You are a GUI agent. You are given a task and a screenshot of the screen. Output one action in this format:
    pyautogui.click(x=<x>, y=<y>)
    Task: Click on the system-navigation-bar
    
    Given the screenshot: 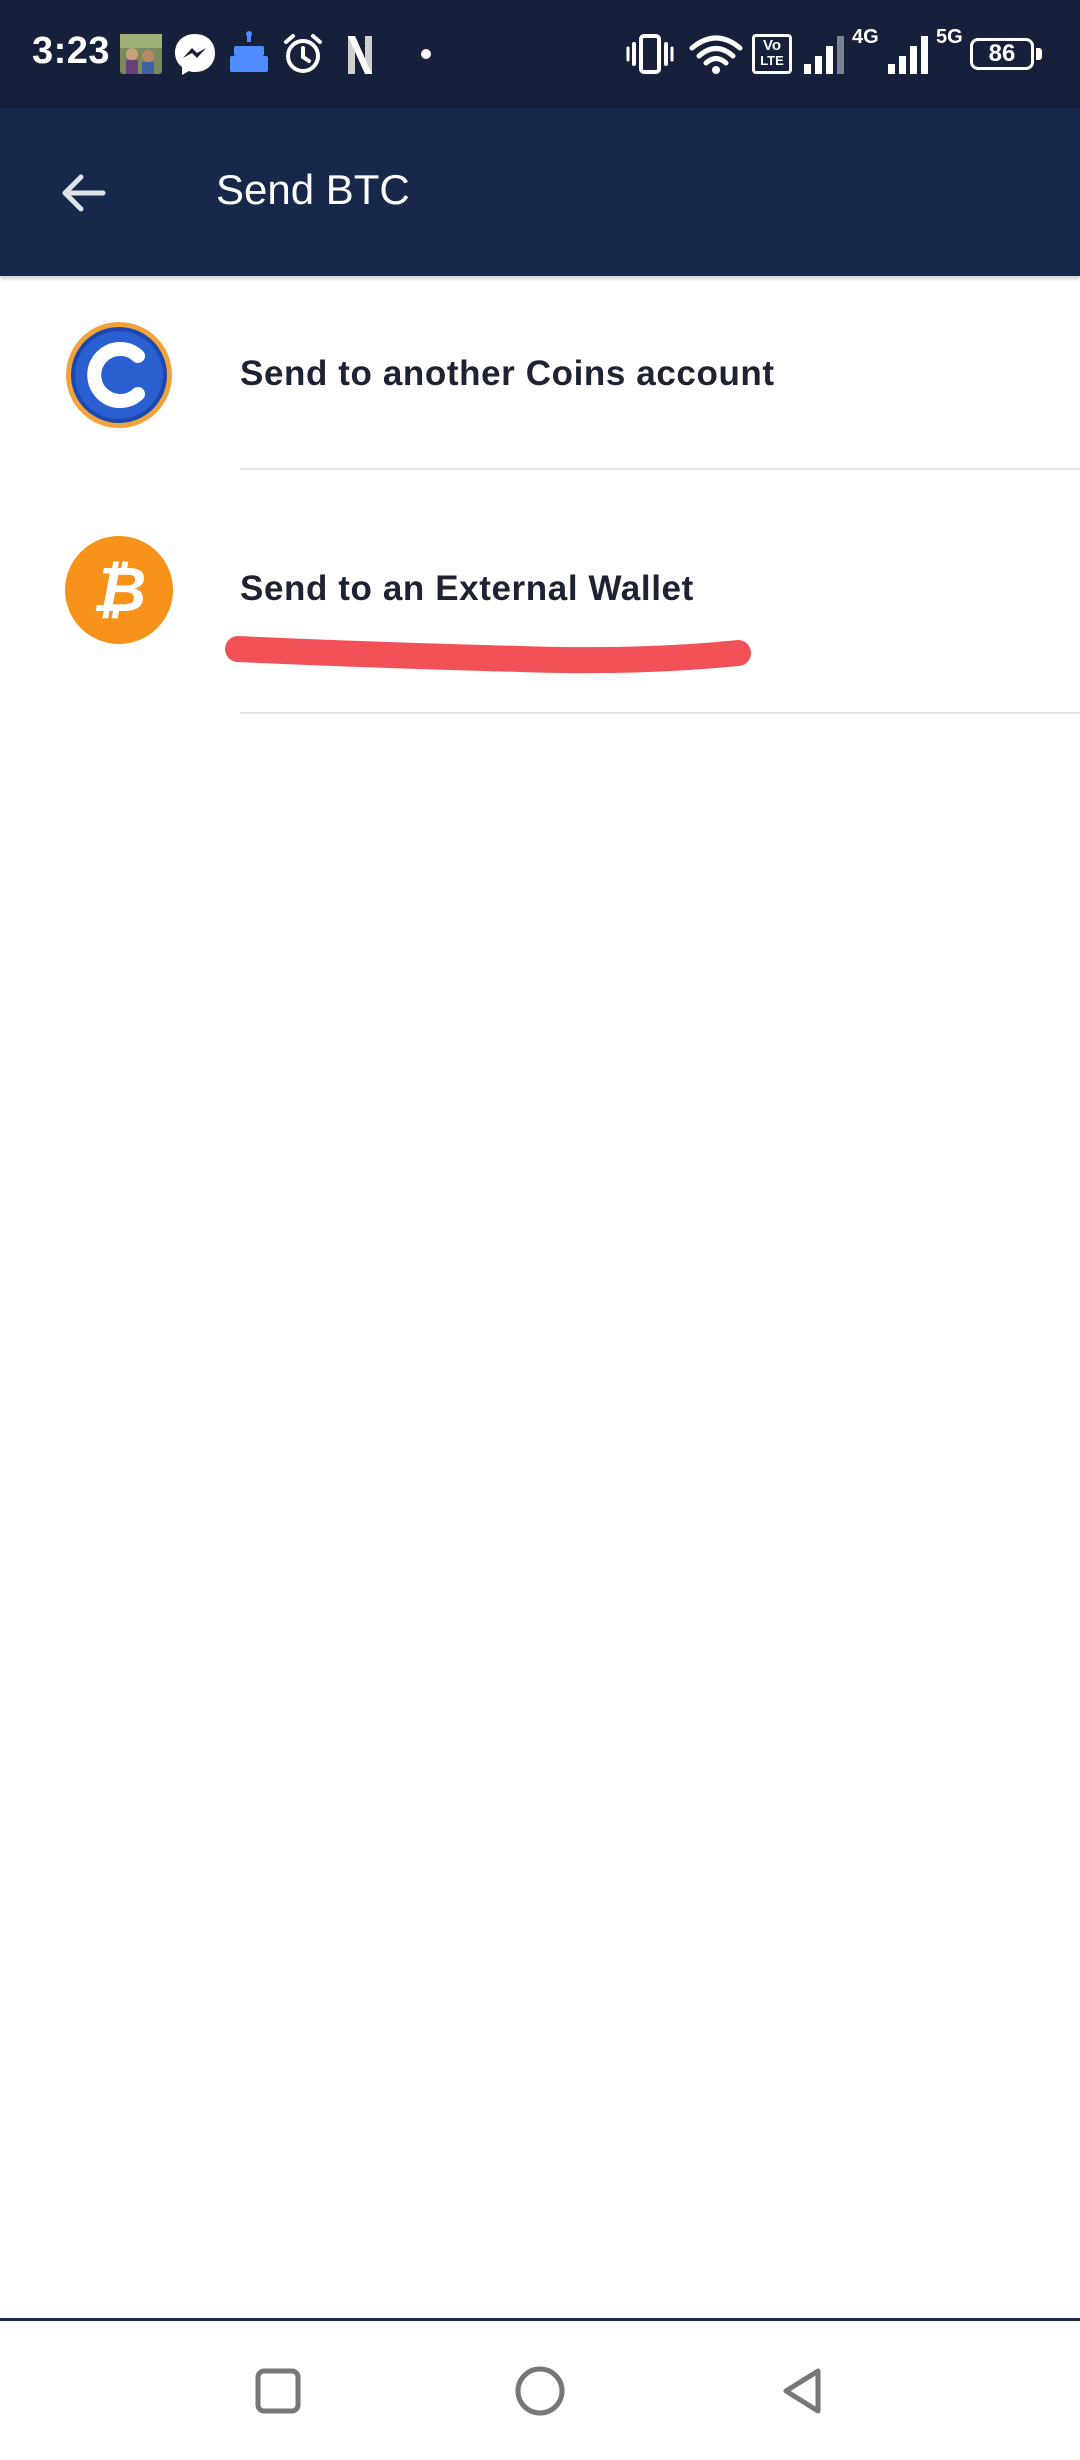 What is the action you would take?
    pyautogui.click(x=540, y=2389)
    